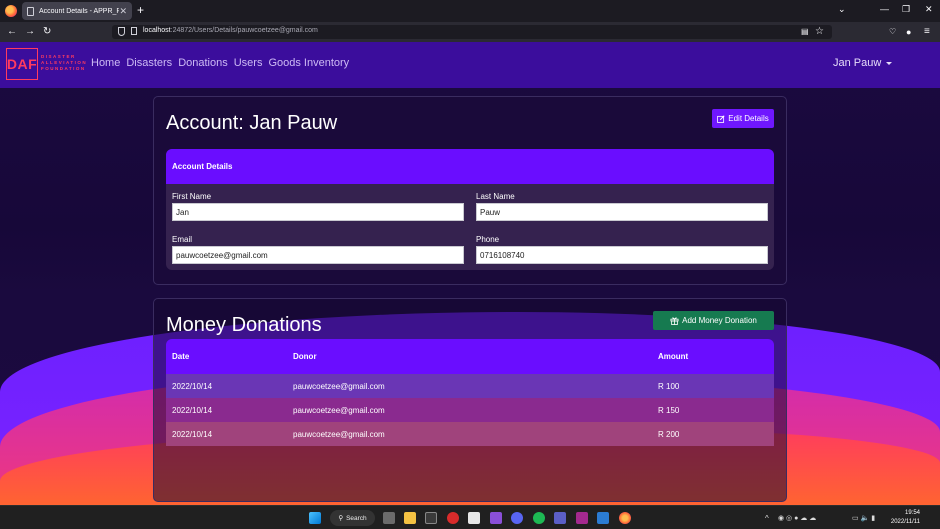  I want to click on nav-link-goods-inventory: Goods Inventory, so click(308, 63).